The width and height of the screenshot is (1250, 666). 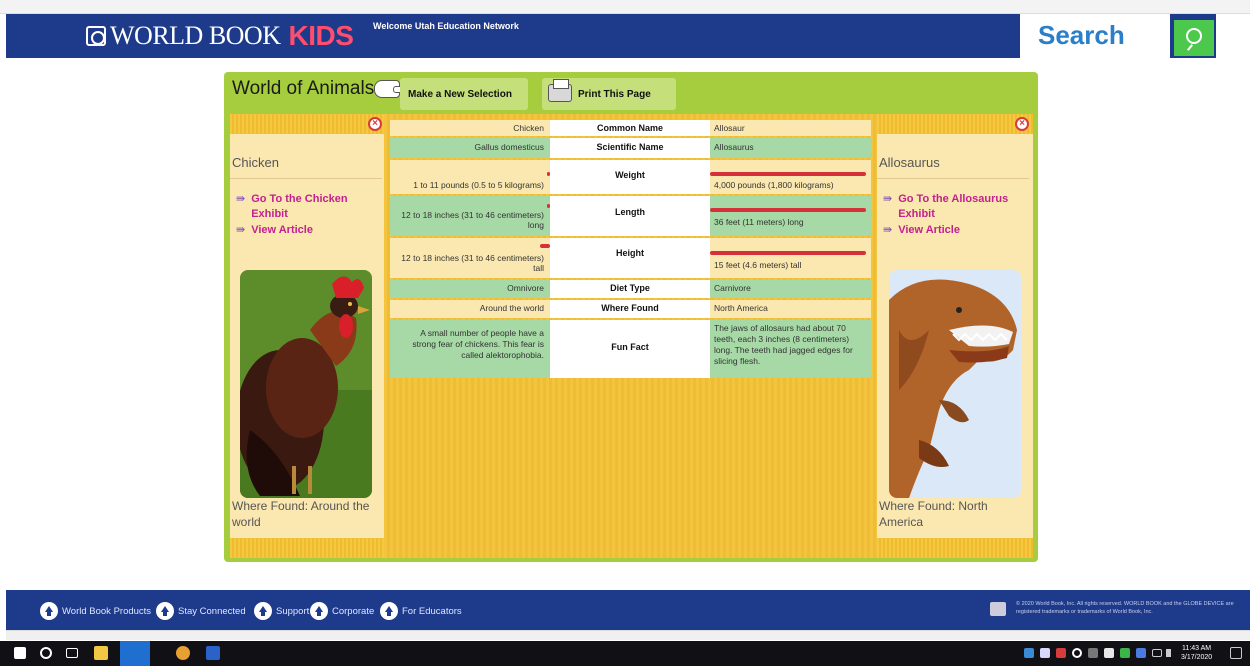 I want to click on search-taskbar-icon, so click(x=46, y=653).